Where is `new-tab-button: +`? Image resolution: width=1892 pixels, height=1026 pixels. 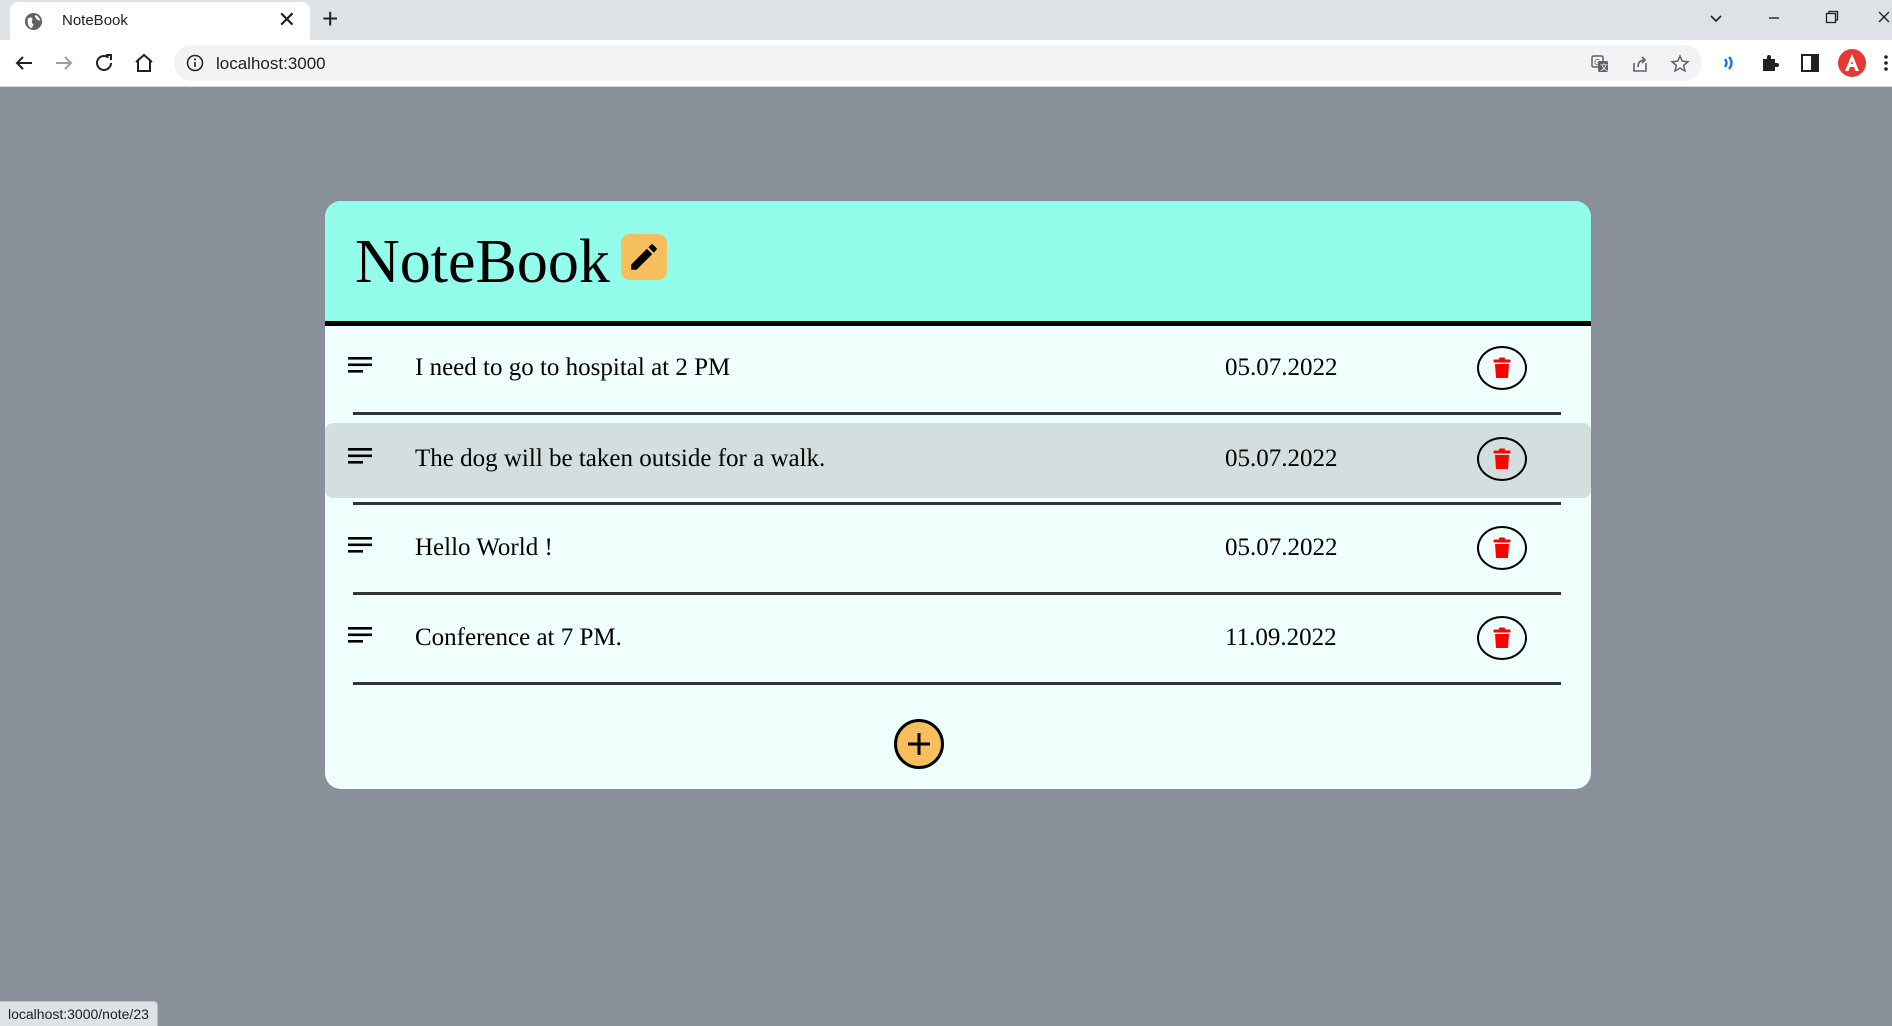
new-tab-button: + is located at coordinates (330, 19).